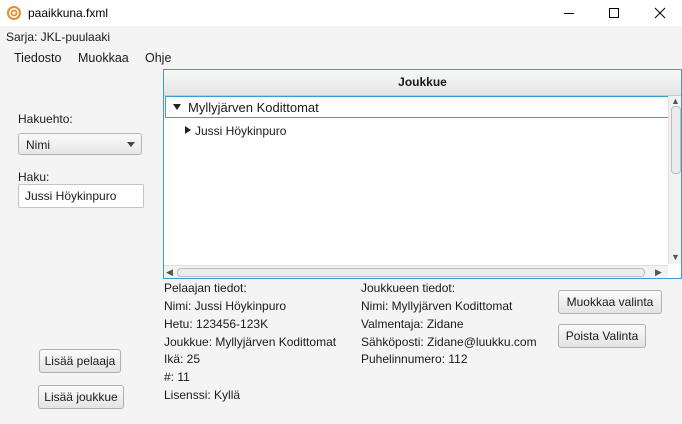 The height and width of the screenshot is (424, 682). Describe the element at coordinates (422, 83) in the screenshot. I see `tree-header: Joukkue` at that location.